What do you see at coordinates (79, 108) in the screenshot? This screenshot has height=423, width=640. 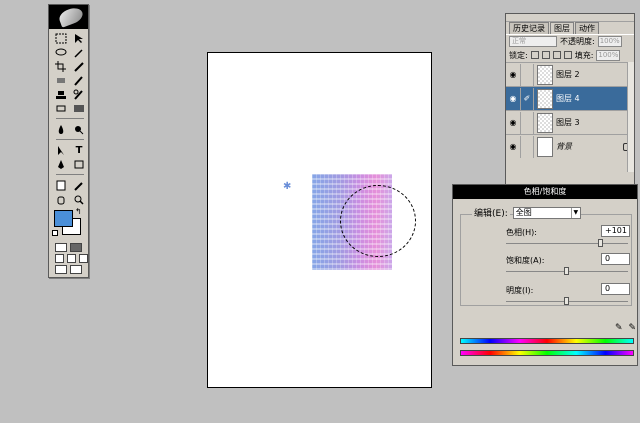 I see `gradient-icon` at bounding box center [79, 108].